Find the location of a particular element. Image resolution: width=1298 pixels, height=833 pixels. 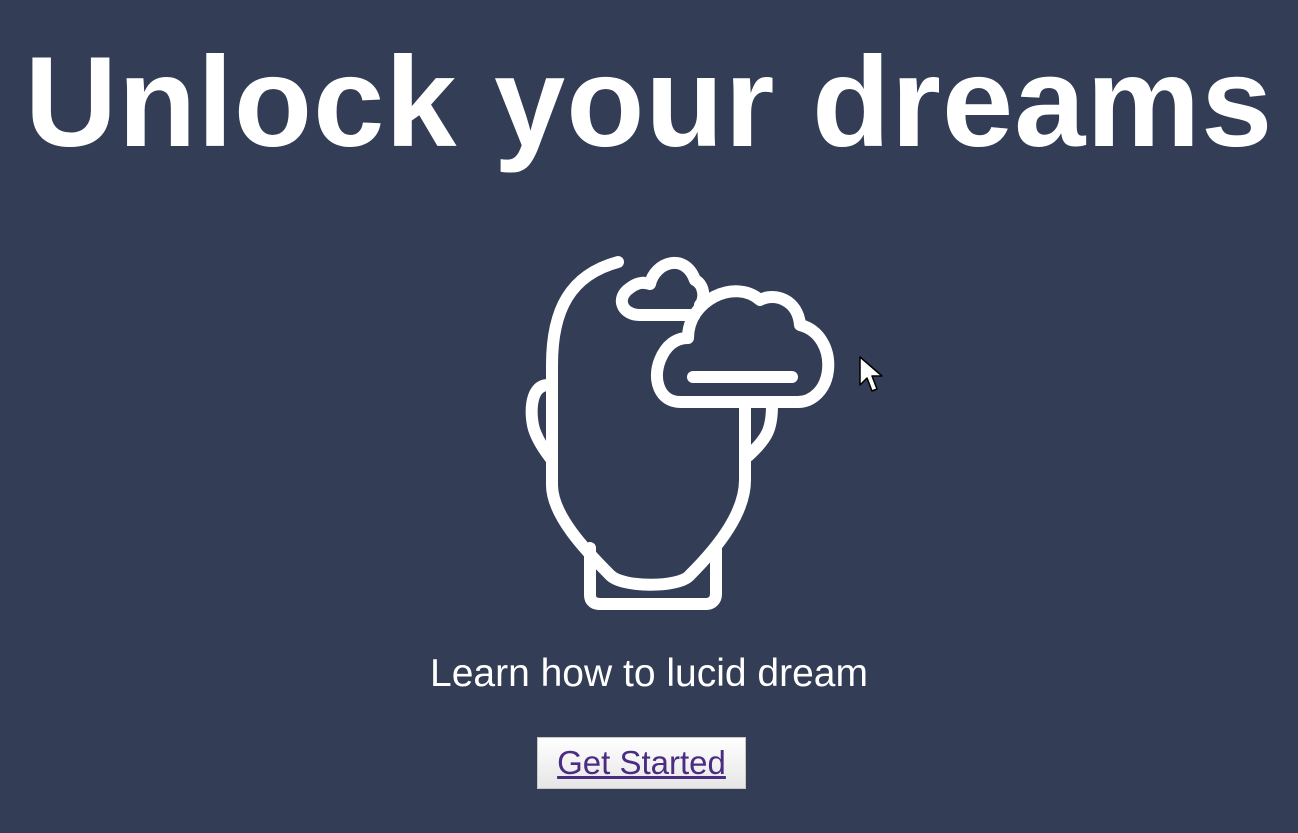

get-started-button: Get Started is located at coordinates (641, 763).